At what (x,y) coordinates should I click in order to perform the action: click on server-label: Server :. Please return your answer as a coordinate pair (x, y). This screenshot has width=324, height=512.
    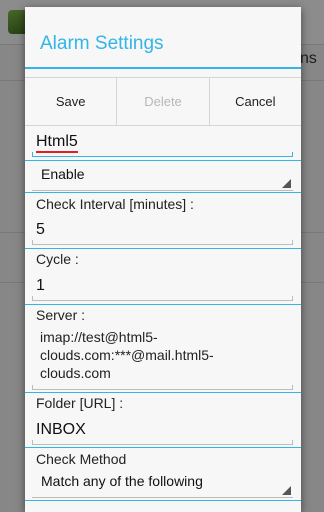
    Looking at the image, I should click on (61, 315).